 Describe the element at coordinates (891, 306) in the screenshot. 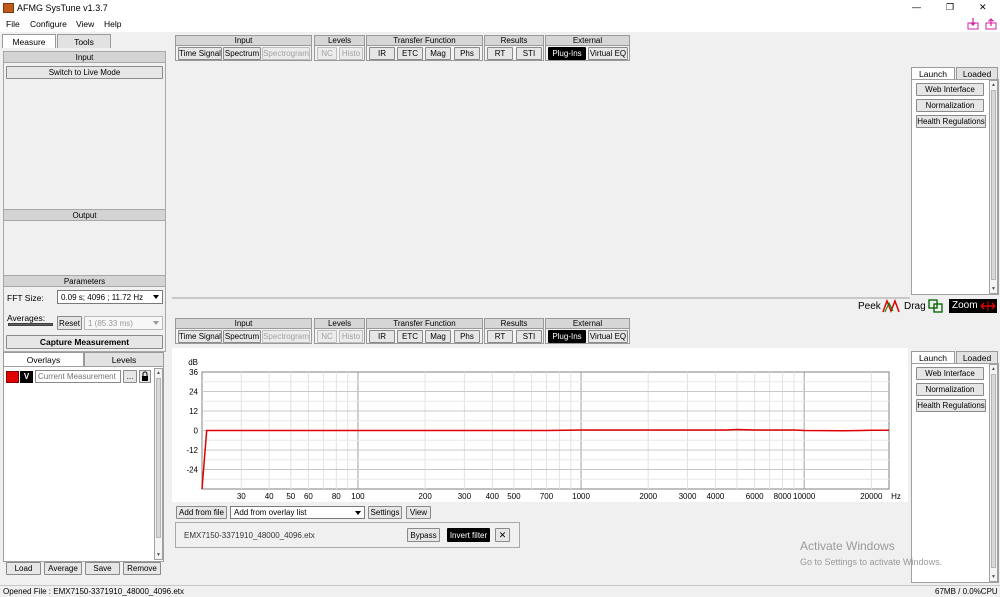

I see `peek-icon` at that location.